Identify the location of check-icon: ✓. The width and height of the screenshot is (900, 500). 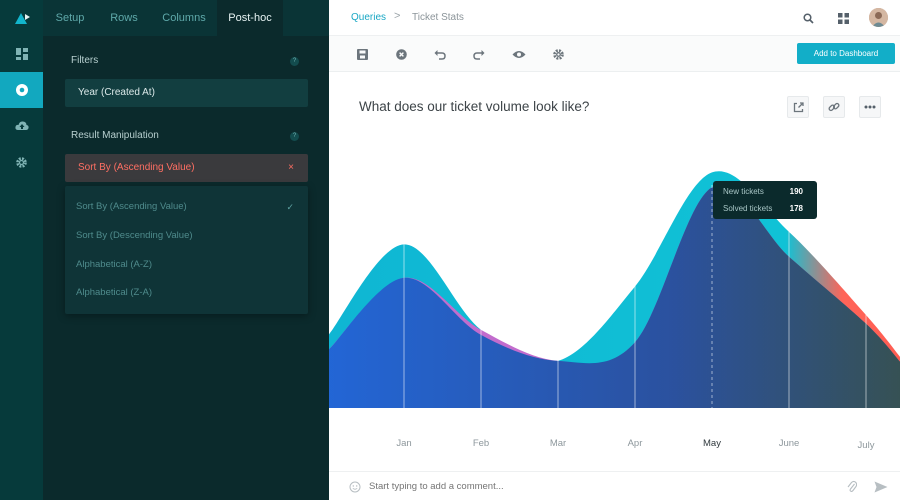
(290, 207).